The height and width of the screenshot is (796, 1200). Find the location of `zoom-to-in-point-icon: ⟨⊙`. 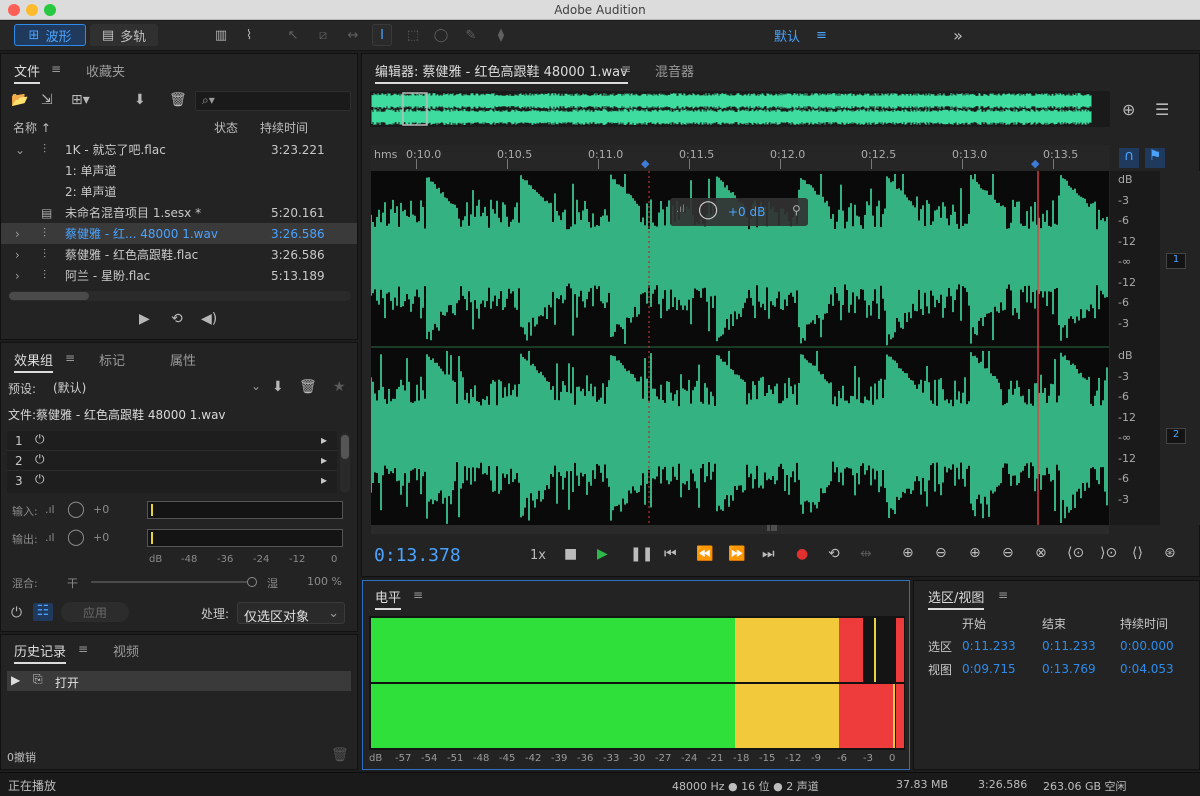

zoom-to-in-point-icon: ⟨⊙ is located at coordinates (1075, 553).